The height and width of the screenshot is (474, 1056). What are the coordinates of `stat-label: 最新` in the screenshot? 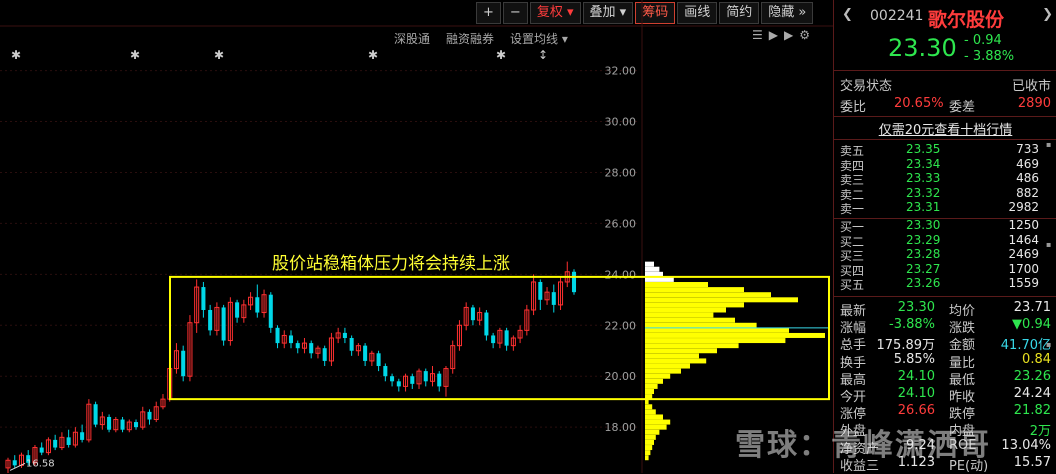 It's located at (853, 311).